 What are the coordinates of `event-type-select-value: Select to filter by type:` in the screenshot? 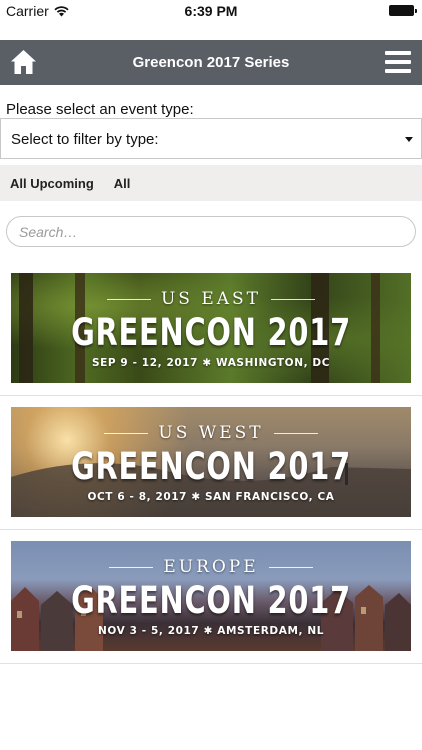 It's located at (85, 139).